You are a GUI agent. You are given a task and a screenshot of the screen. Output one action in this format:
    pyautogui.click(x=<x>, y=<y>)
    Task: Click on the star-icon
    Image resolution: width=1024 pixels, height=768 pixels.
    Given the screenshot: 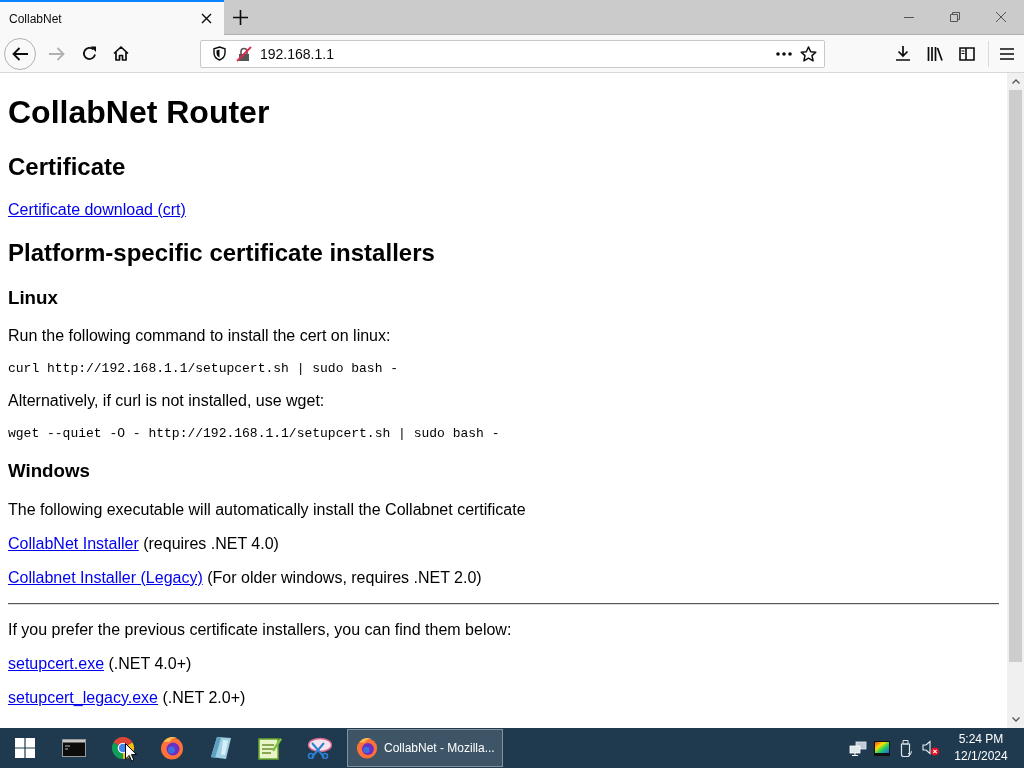 What is the action you would take?
    pyautogui.click(x=808, y=53)
    